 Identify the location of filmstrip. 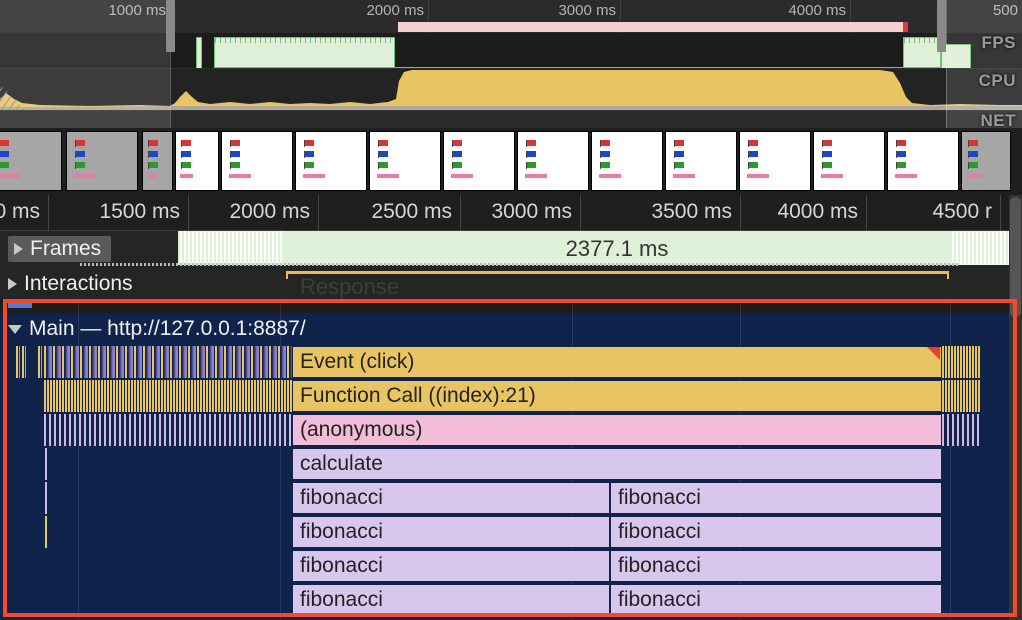
(511, 161).